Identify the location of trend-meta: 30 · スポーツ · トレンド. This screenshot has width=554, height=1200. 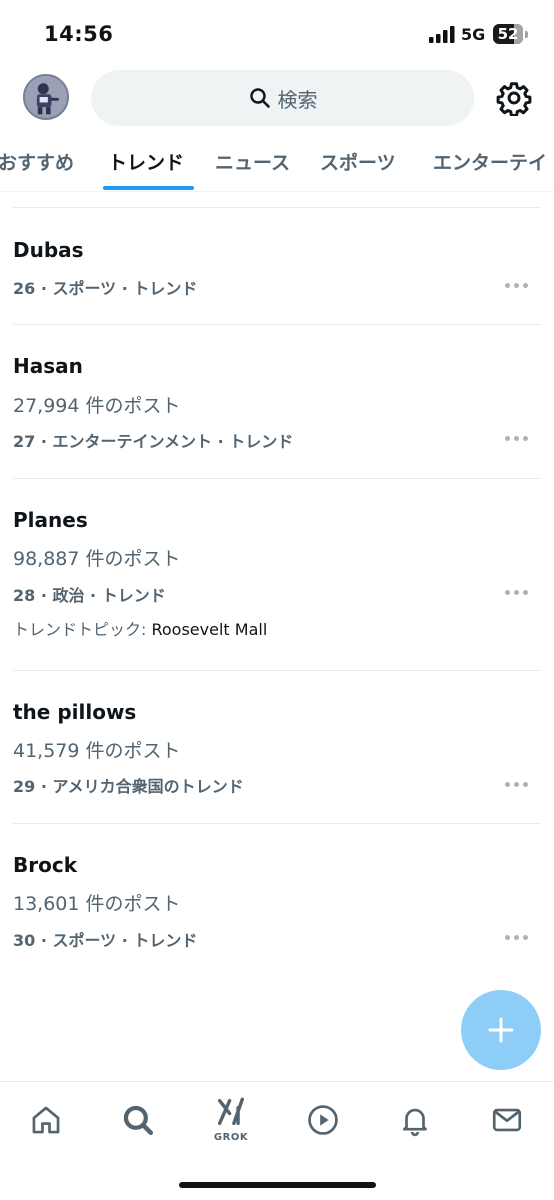
(105, 940).